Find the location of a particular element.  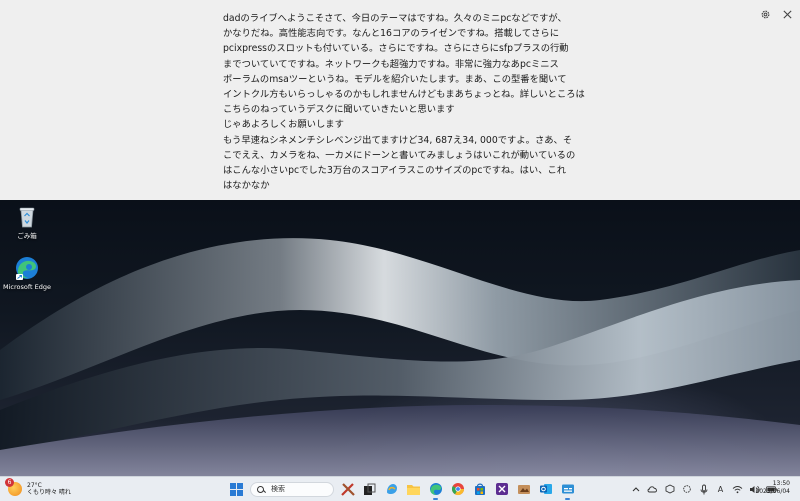

store-bag-icon is located at coordinates (479, 489).